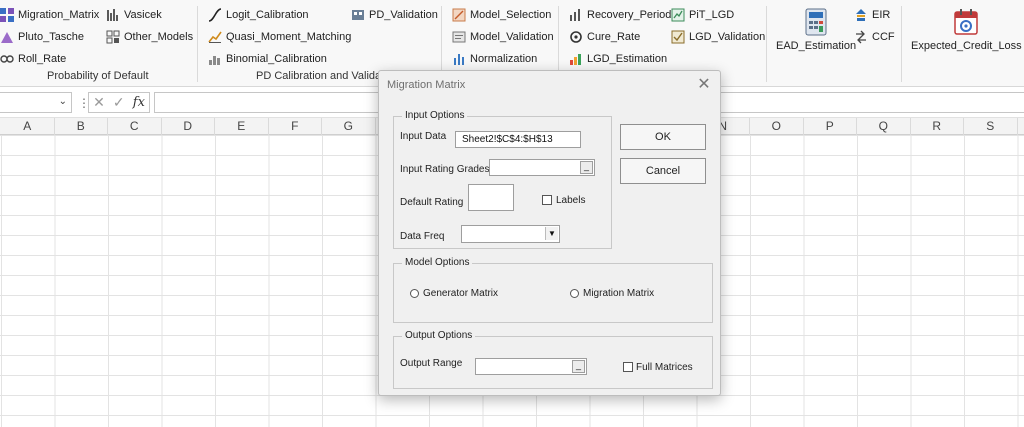 The height and width of the screenshot is (427, 1024). Describe the element at coordinates (861, 37) in the screenshot. I see `ccf-icon` at that location.